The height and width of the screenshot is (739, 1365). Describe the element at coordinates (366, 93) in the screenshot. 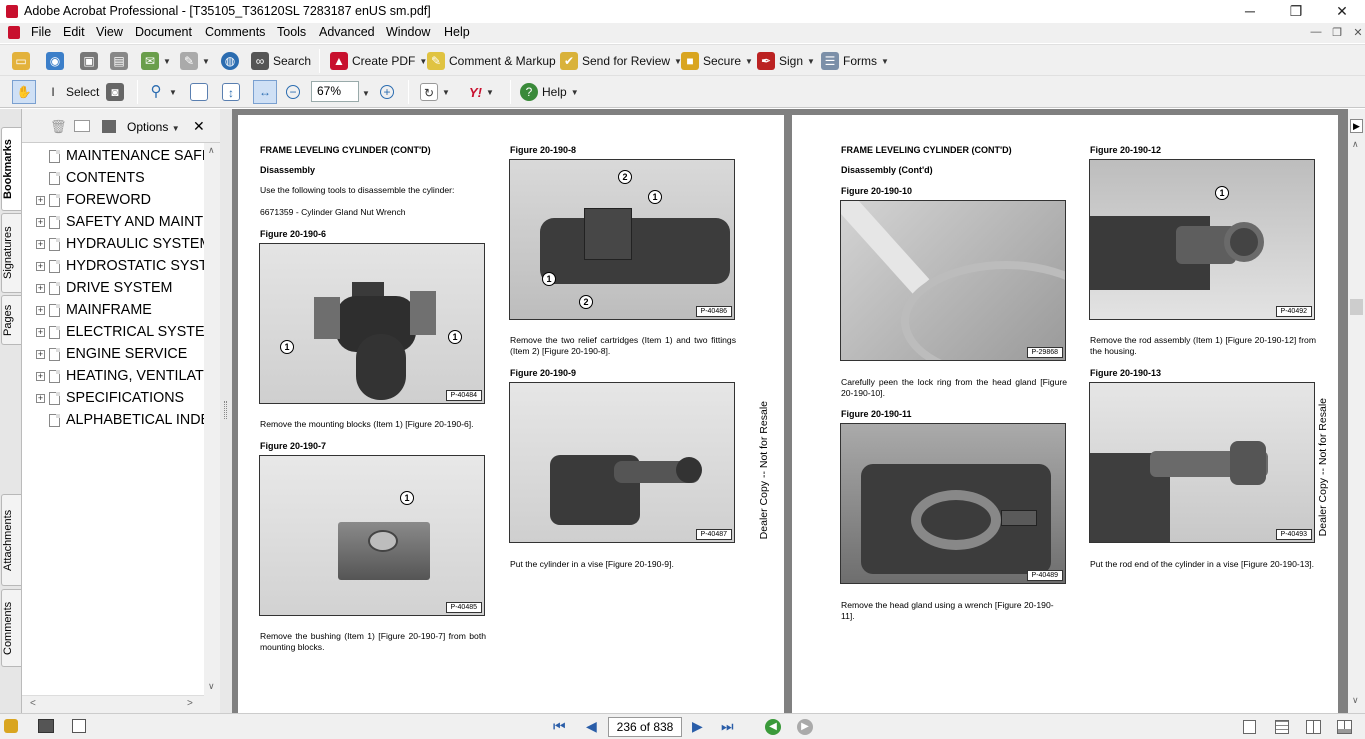

I see `zoom-dropdown-icon: ▼` at that location.